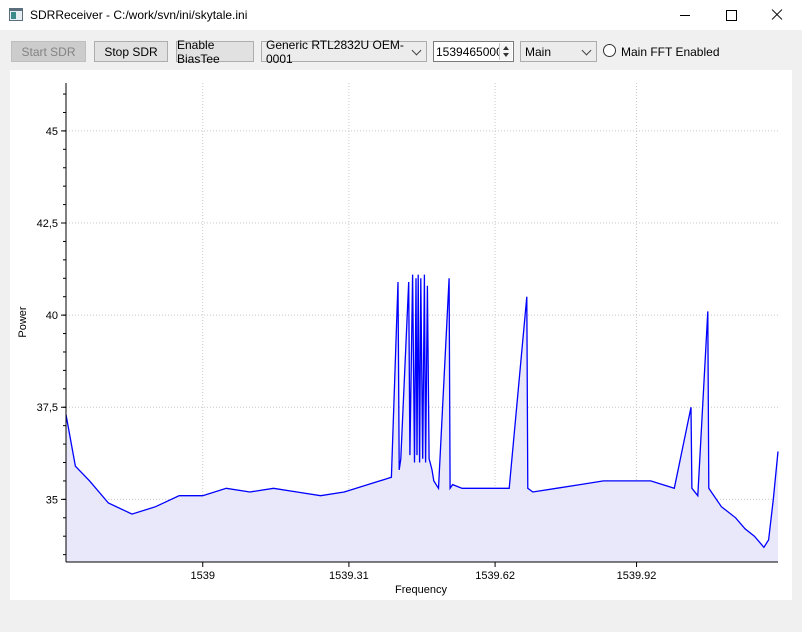 This screenshot has height=632, width=802. Describe the element at coordinates (637, 576) in the screenshot. I see `x-tick-label: 1539.92` at that location.